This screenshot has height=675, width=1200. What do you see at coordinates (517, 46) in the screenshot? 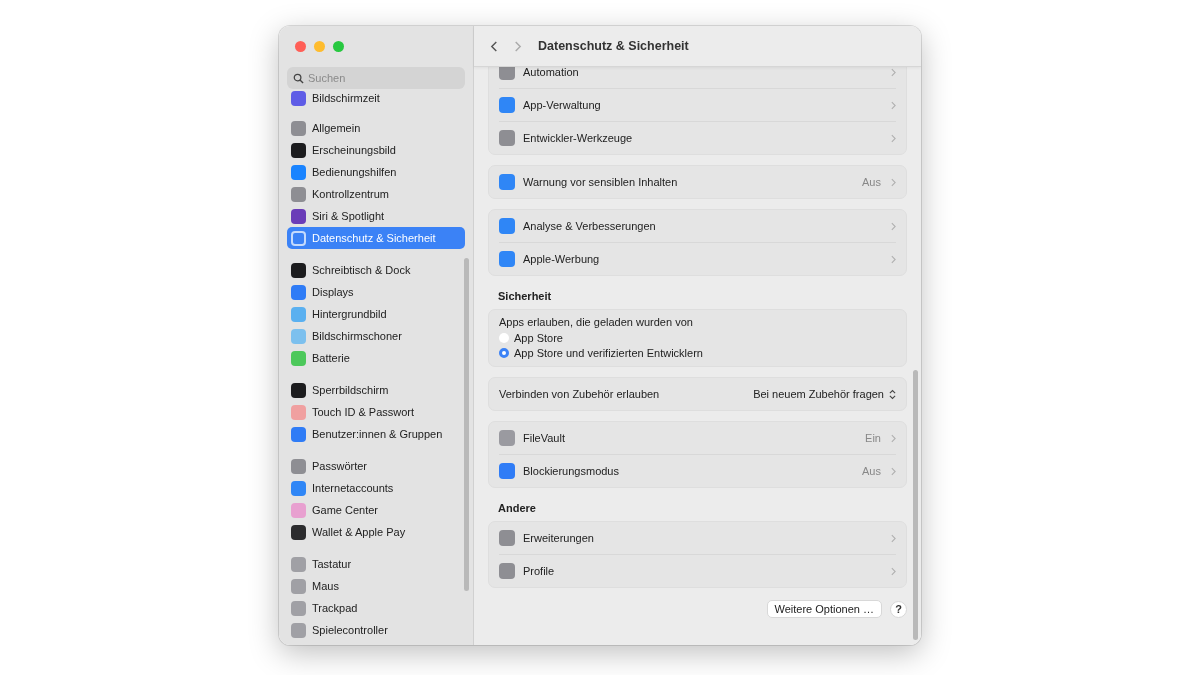
I see `forward-icon` at bounding box center [517, 46].